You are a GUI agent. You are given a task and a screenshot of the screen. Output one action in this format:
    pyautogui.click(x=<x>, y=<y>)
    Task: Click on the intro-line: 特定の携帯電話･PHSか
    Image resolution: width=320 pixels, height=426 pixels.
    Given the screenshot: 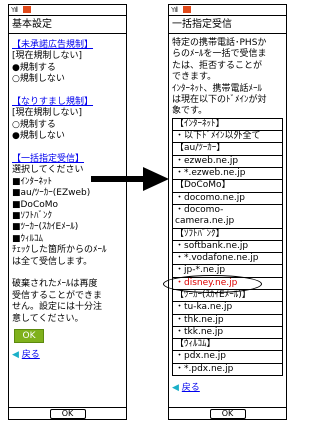 What is the action you would take?
    pyautogui.click(x=219, y=43)
    